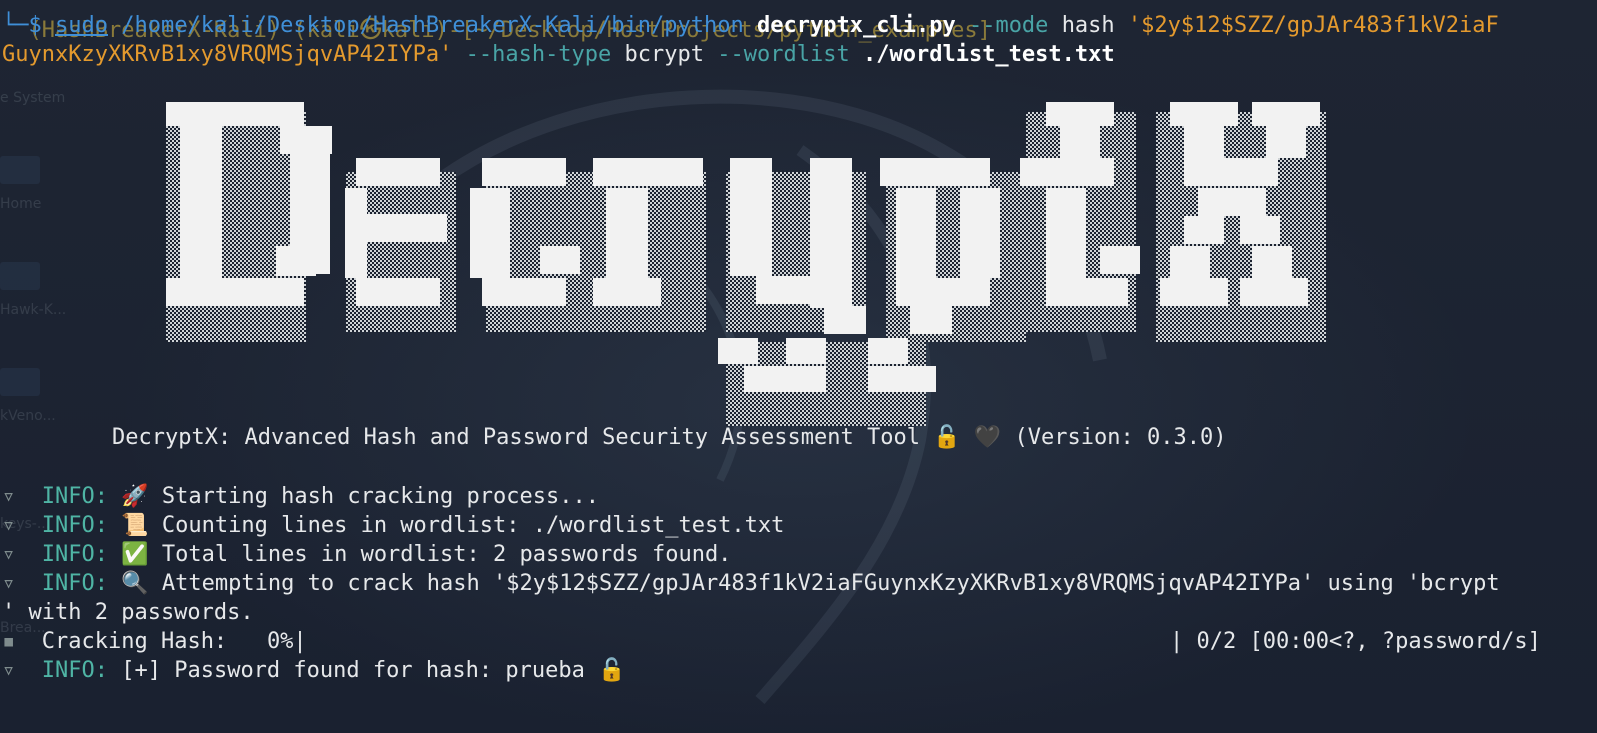 This screenshot has height=733, width=1597. What do you see at coordinates (21, 204) in the screenshot?
I see `ghost-label: Home` at bounding box center [21, 204].